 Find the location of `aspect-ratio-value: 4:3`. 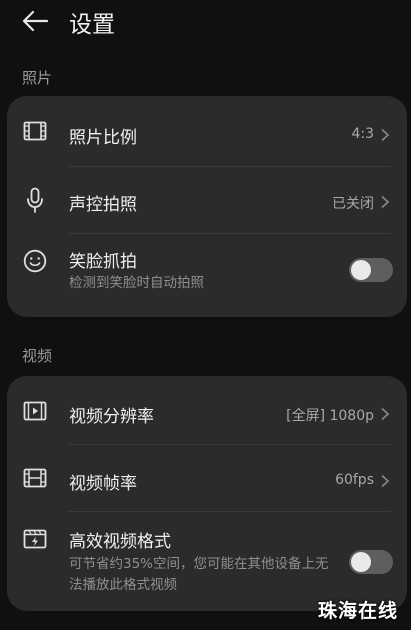

aspect-ratio-value: 4:3 is located at coordinates (362, 134).